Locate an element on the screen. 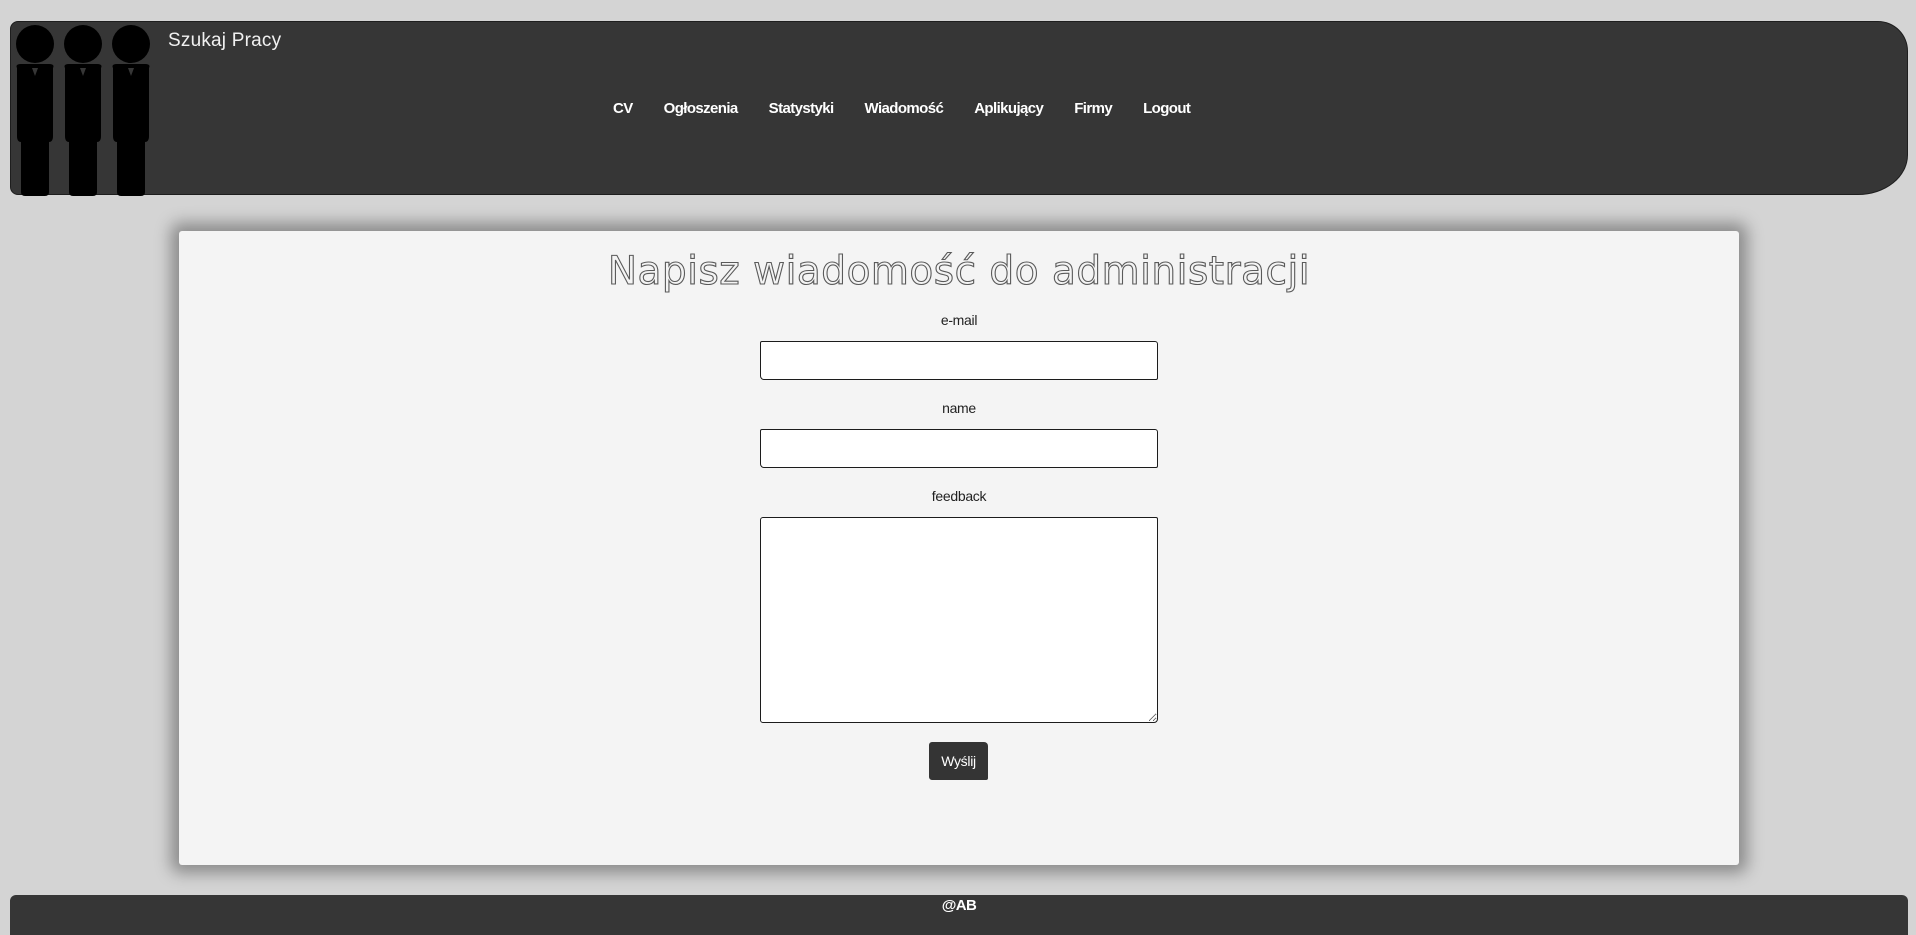 This screenshot has height=935, width=1916. nav-item-firmy: Firmy is located at coordinates (1093, 108).